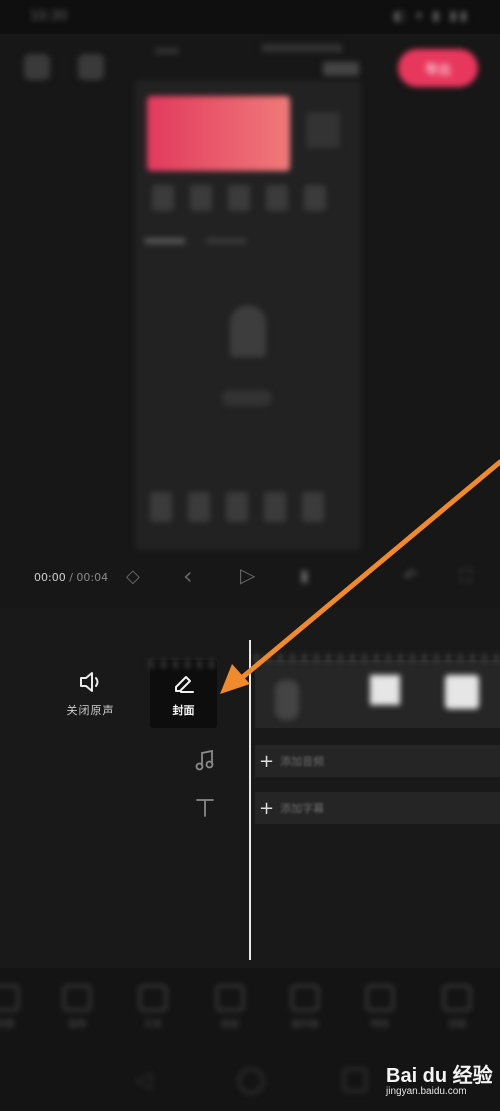 Image resolution: width=500 pixels, height=1111 pixels. Describe the element at coordinates (205, 763) in the screenshot. I see `music-note-icon` at that location.